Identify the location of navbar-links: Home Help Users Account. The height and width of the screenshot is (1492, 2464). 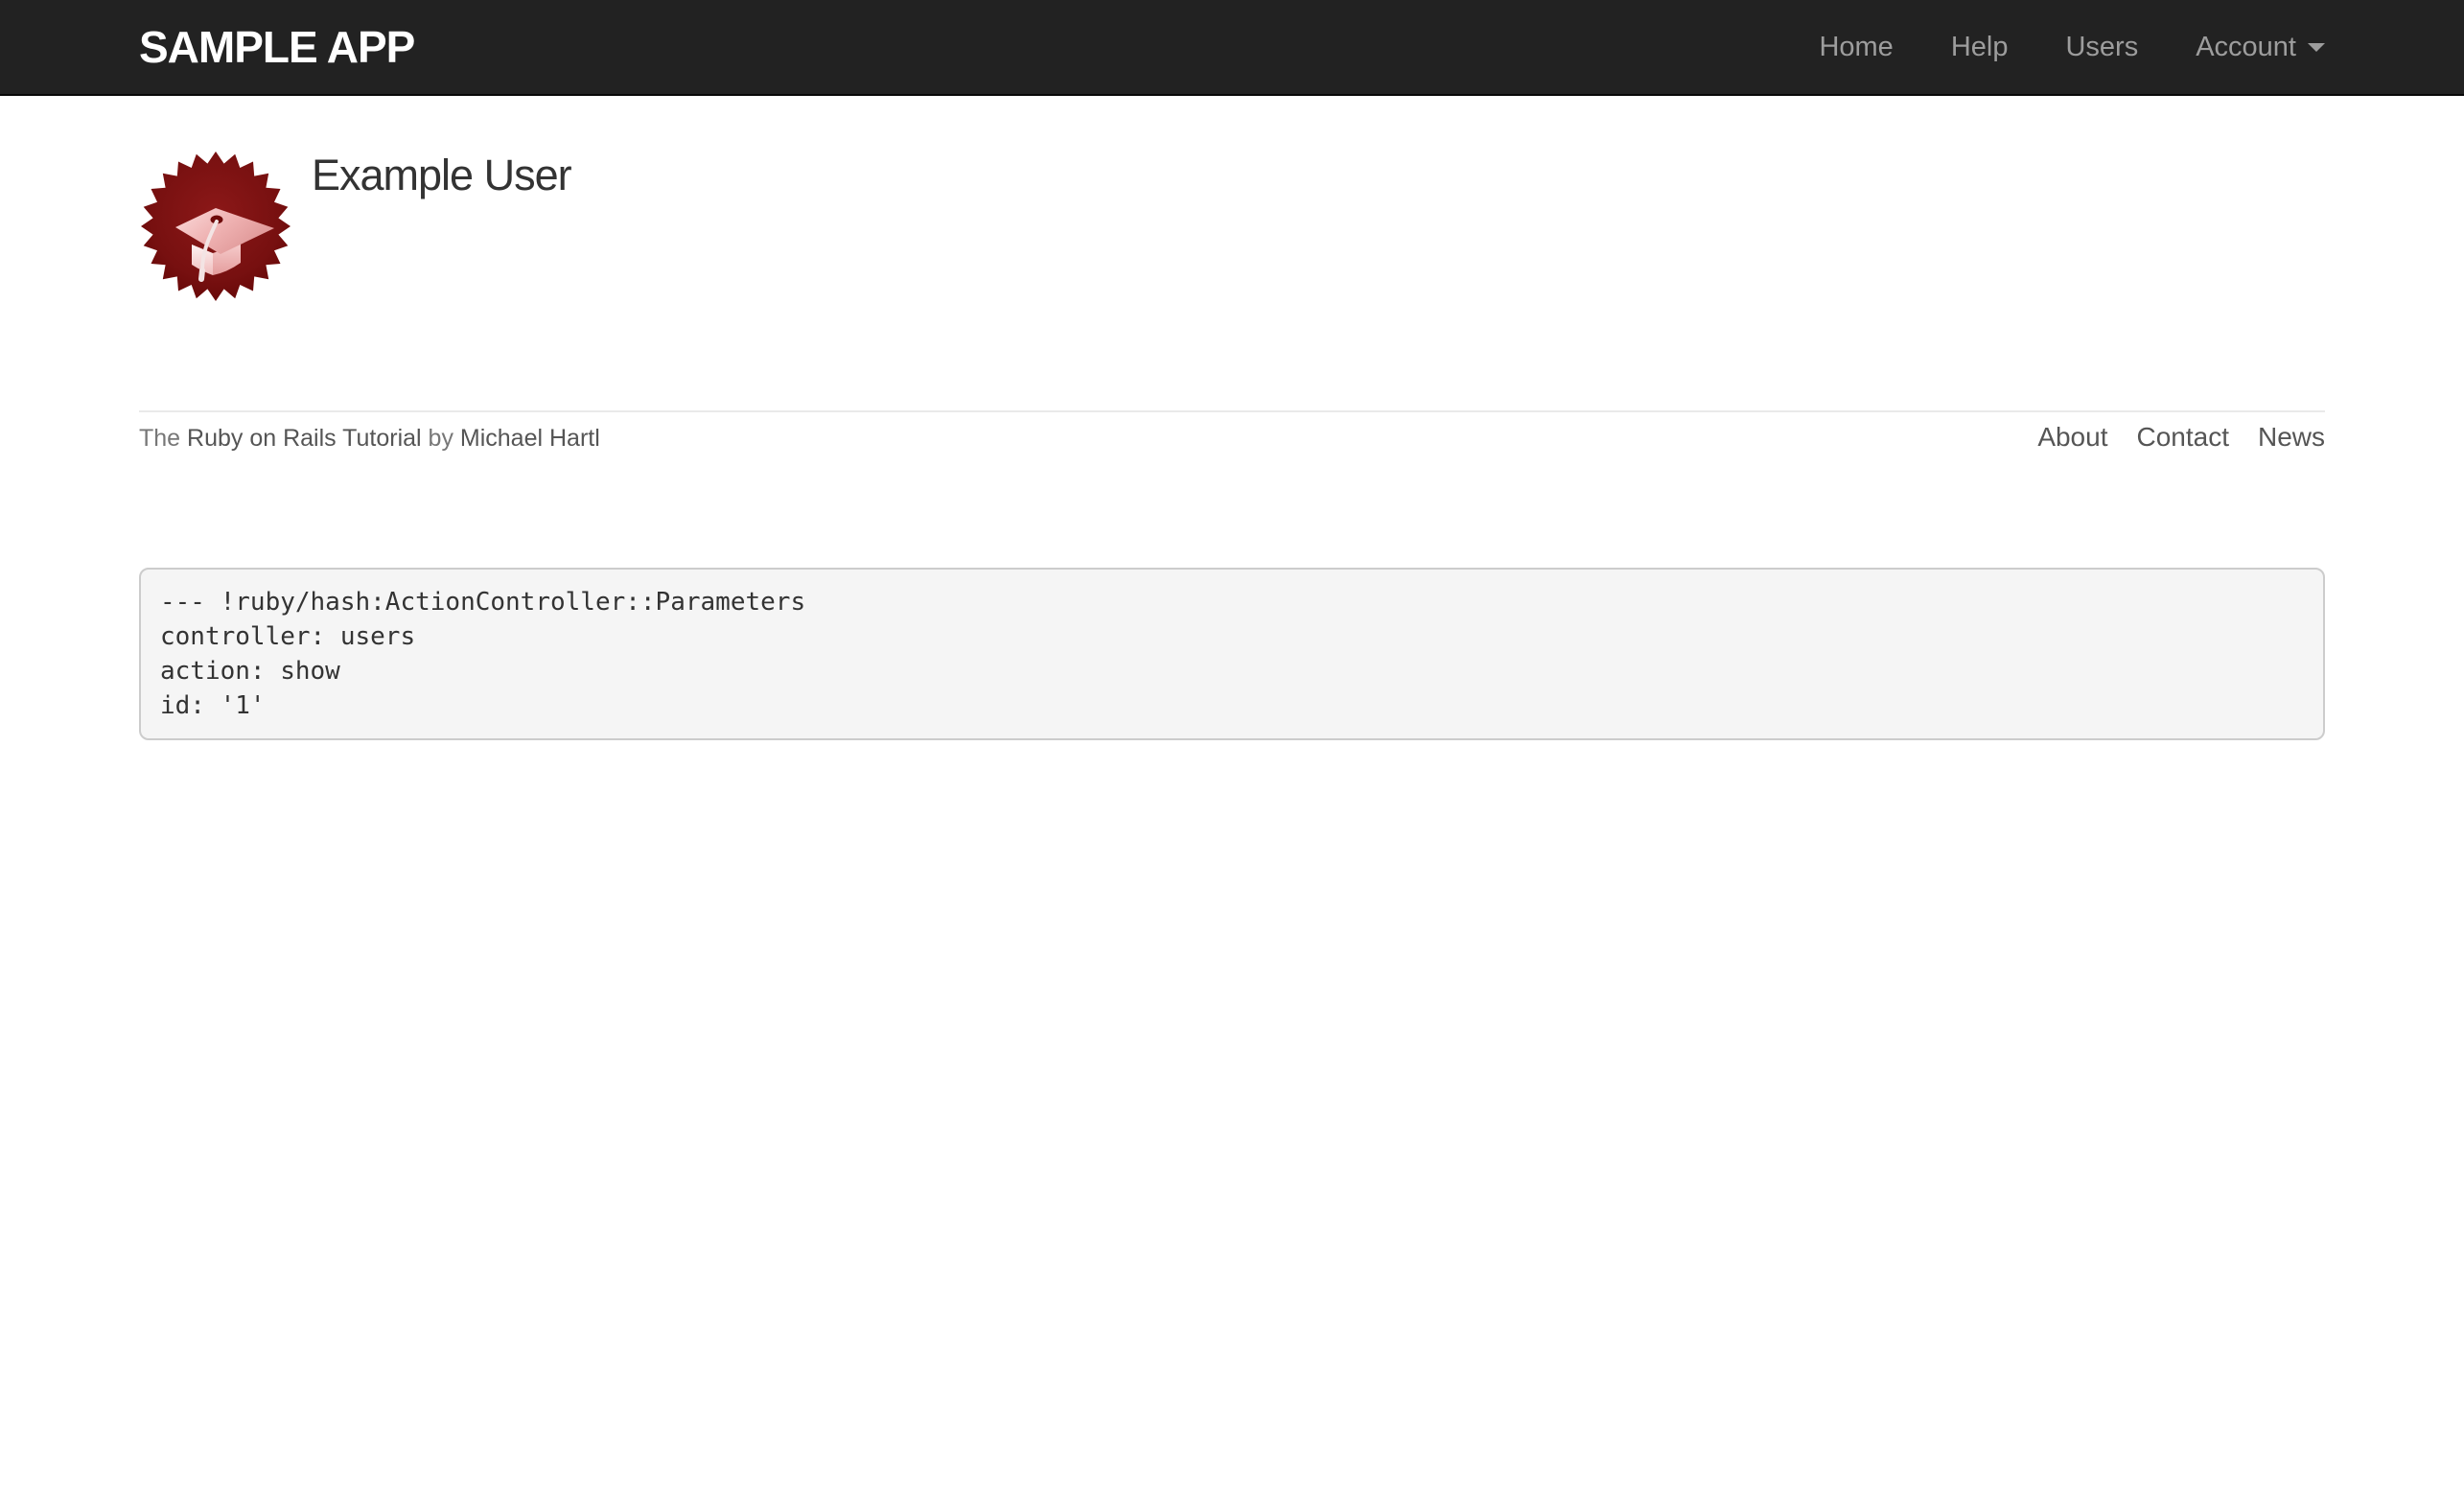
(2057, 47).